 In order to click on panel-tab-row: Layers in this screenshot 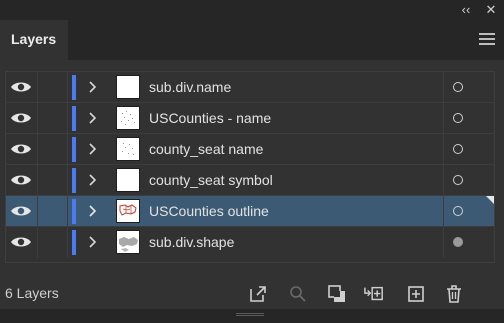, I will do `click(252, 40)`.